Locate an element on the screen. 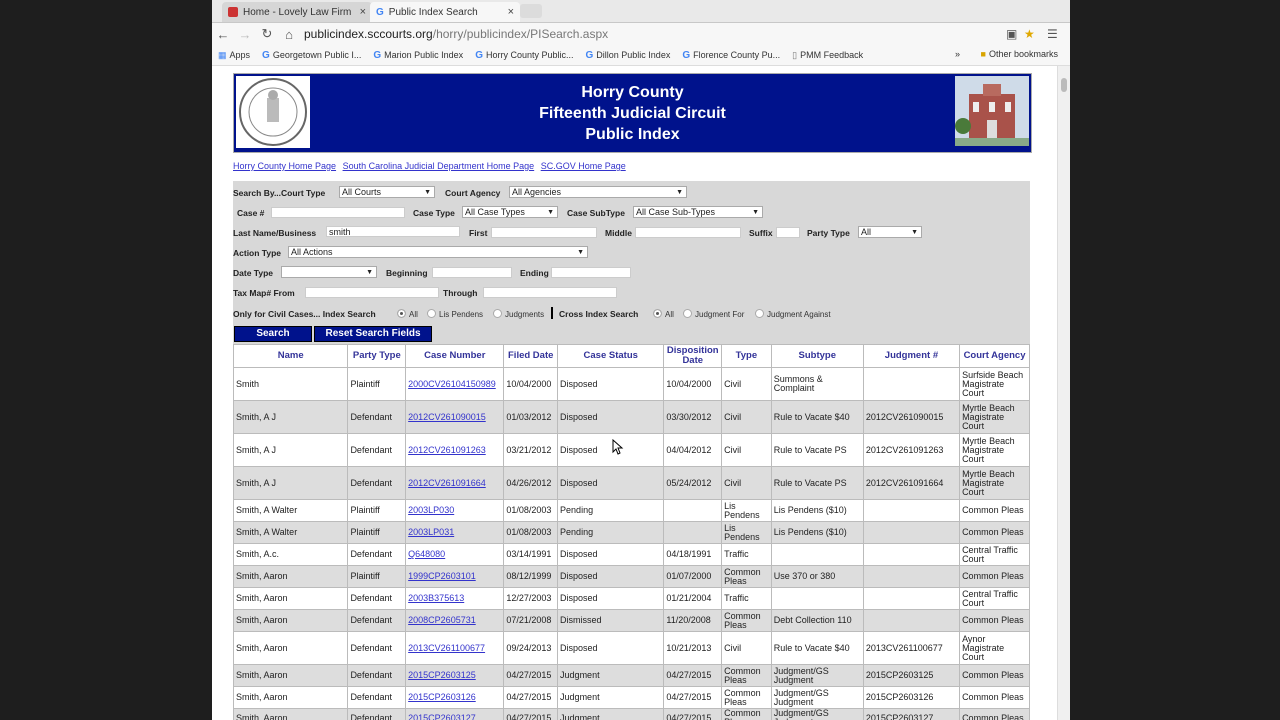  back-icon: ← is located at coordinates (223, 34).